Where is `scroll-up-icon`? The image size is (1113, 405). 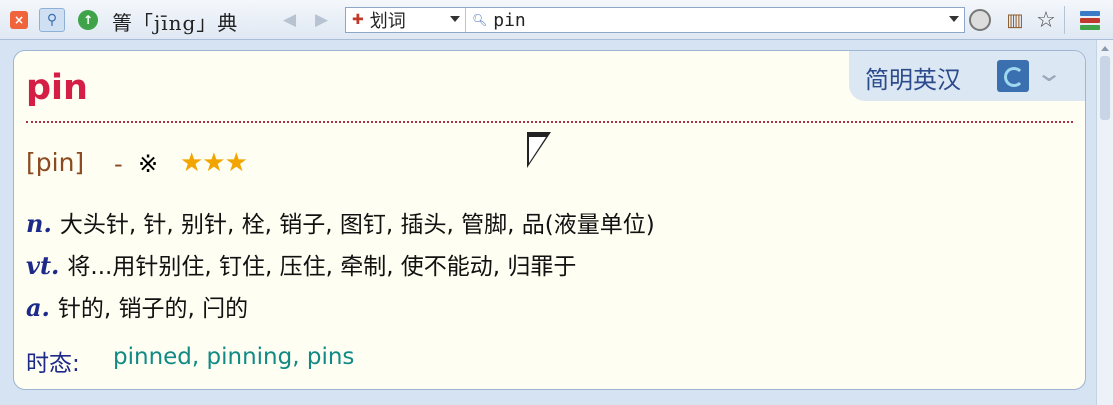
scroll-up-icon is located at coordinates (1105, 48).